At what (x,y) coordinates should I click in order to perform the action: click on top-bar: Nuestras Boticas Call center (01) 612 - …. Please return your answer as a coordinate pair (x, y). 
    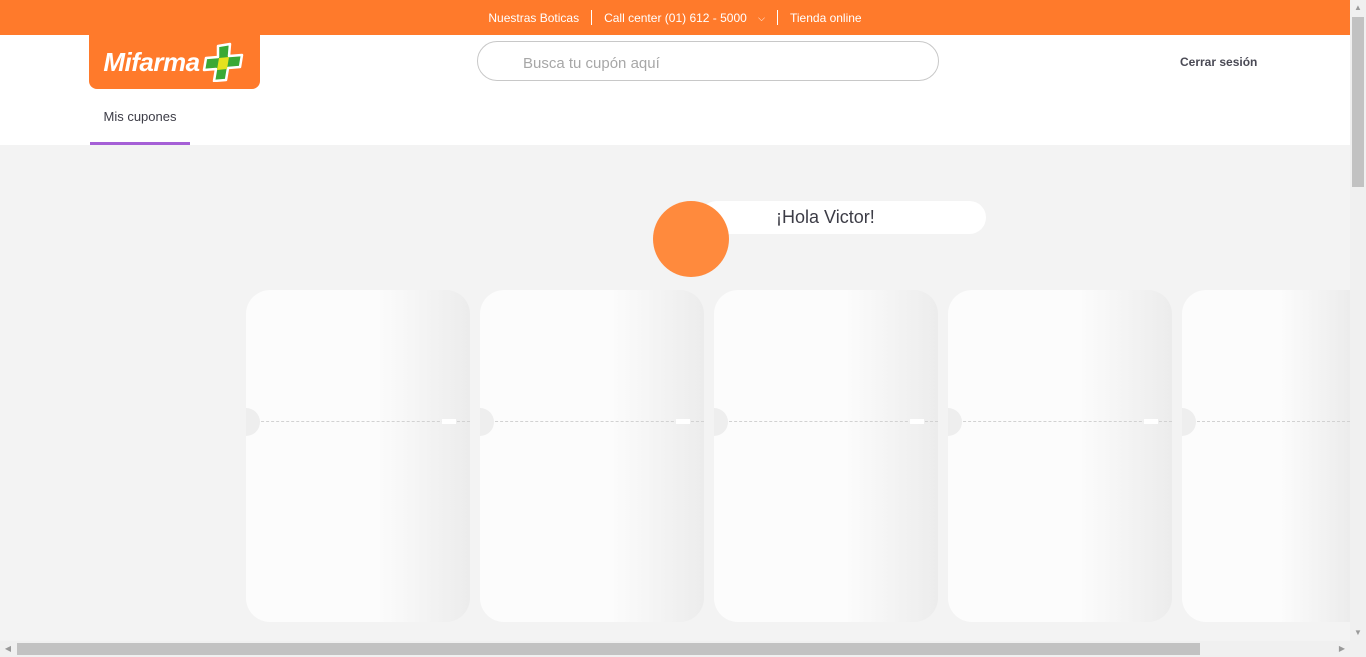
    Looking at the image, I should click on (675, 17).